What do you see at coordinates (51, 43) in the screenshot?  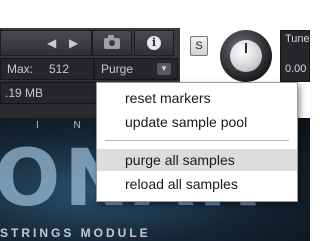 I see `left-arrow-icon: ◀` at bounding box center [51, 43].